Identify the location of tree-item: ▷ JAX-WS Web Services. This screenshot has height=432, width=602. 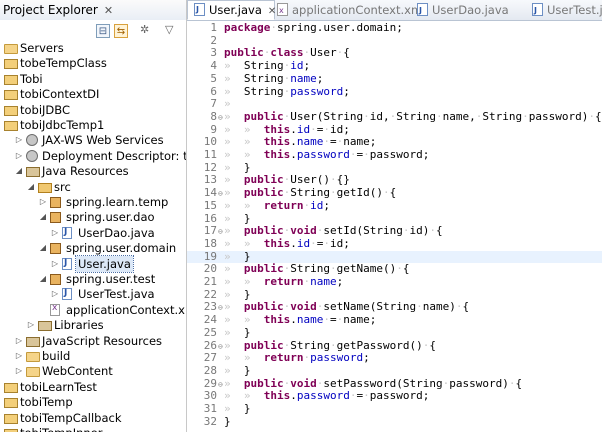
(93, 140).